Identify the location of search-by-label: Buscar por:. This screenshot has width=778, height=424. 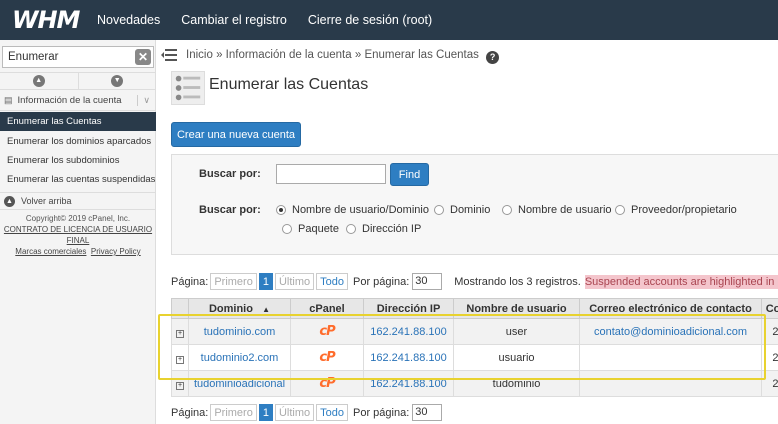
(230, 210).